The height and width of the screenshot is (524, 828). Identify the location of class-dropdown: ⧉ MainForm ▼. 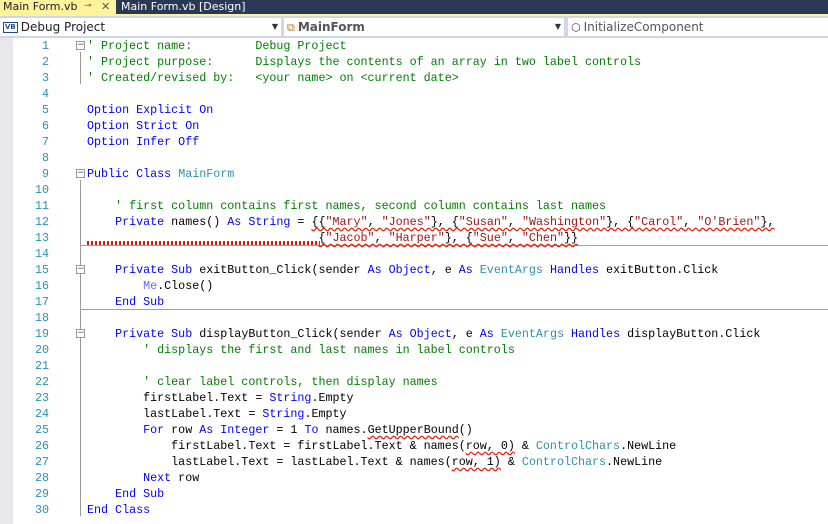
(424, 27).